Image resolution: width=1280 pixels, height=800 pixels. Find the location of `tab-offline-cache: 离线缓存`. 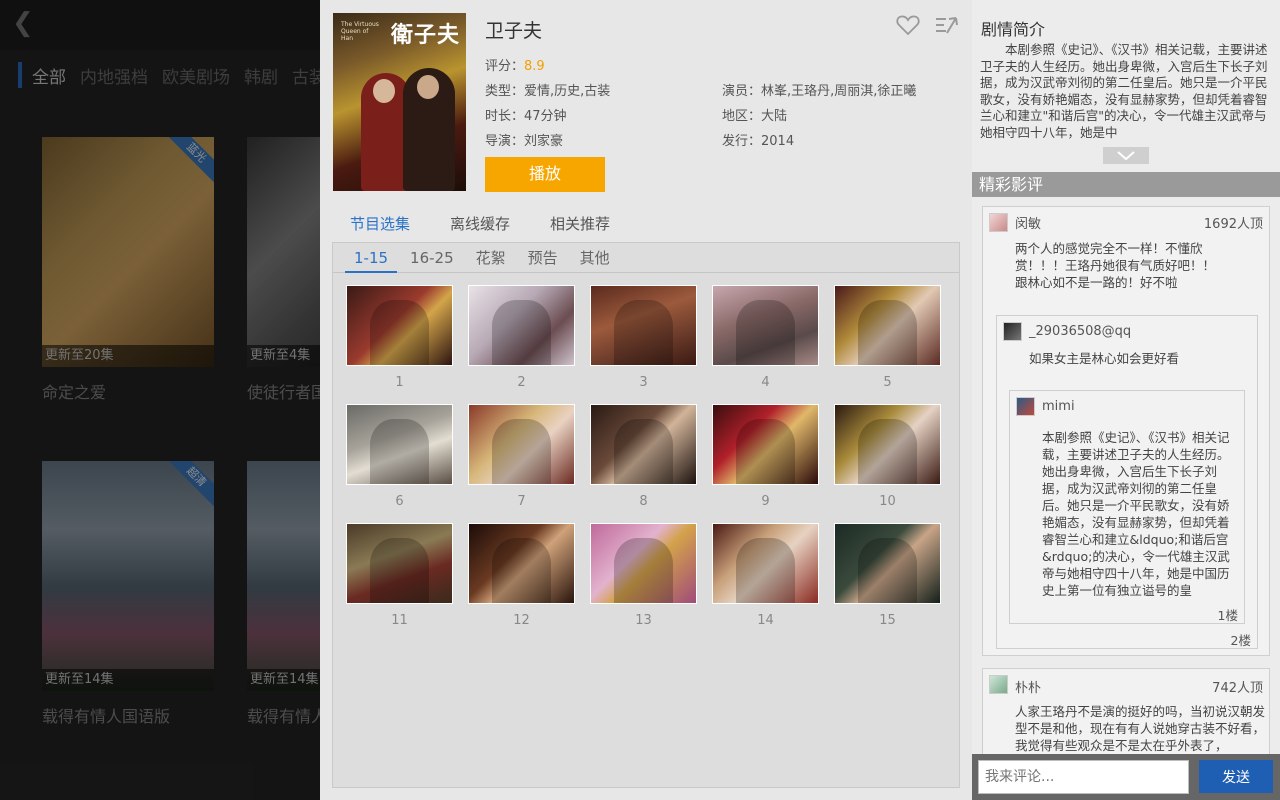

tab-offline-cache: 离线缓存 is located at coordinates (480, 223).